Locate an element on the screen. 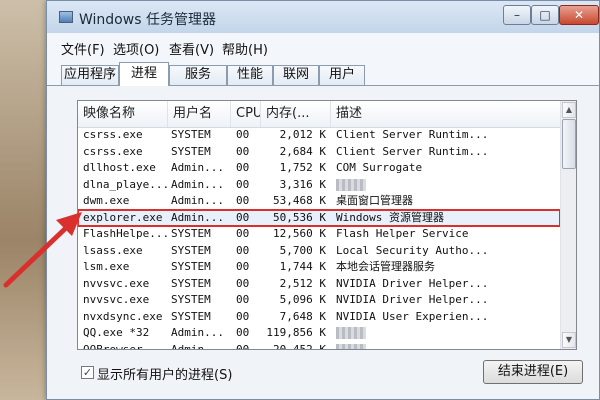 The height and width of the screenshot is (400, 600). process-name-cell: explorer.exe is located at coordinates (123, 217).